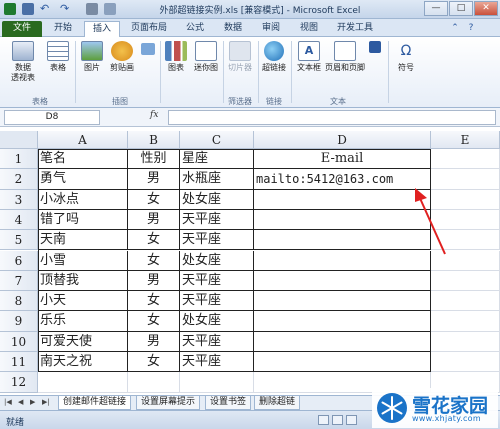 The height and width of the screenshot is (429, 500). What do you see at coordinates (19, 260) in the screenshot?
I see `row-header: 6` at bounding box center [19, 260].